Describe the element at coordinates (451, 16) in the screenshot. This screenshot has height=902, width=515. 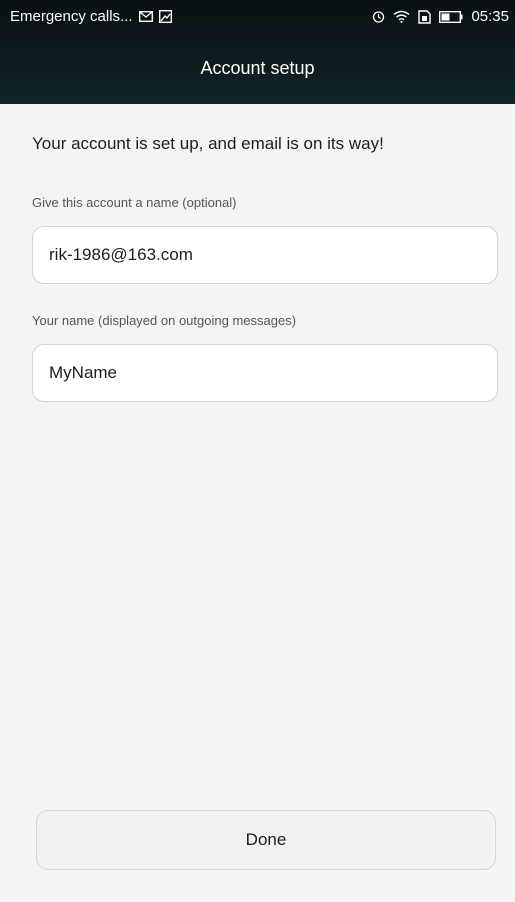
I see `battery-icon` at that location.